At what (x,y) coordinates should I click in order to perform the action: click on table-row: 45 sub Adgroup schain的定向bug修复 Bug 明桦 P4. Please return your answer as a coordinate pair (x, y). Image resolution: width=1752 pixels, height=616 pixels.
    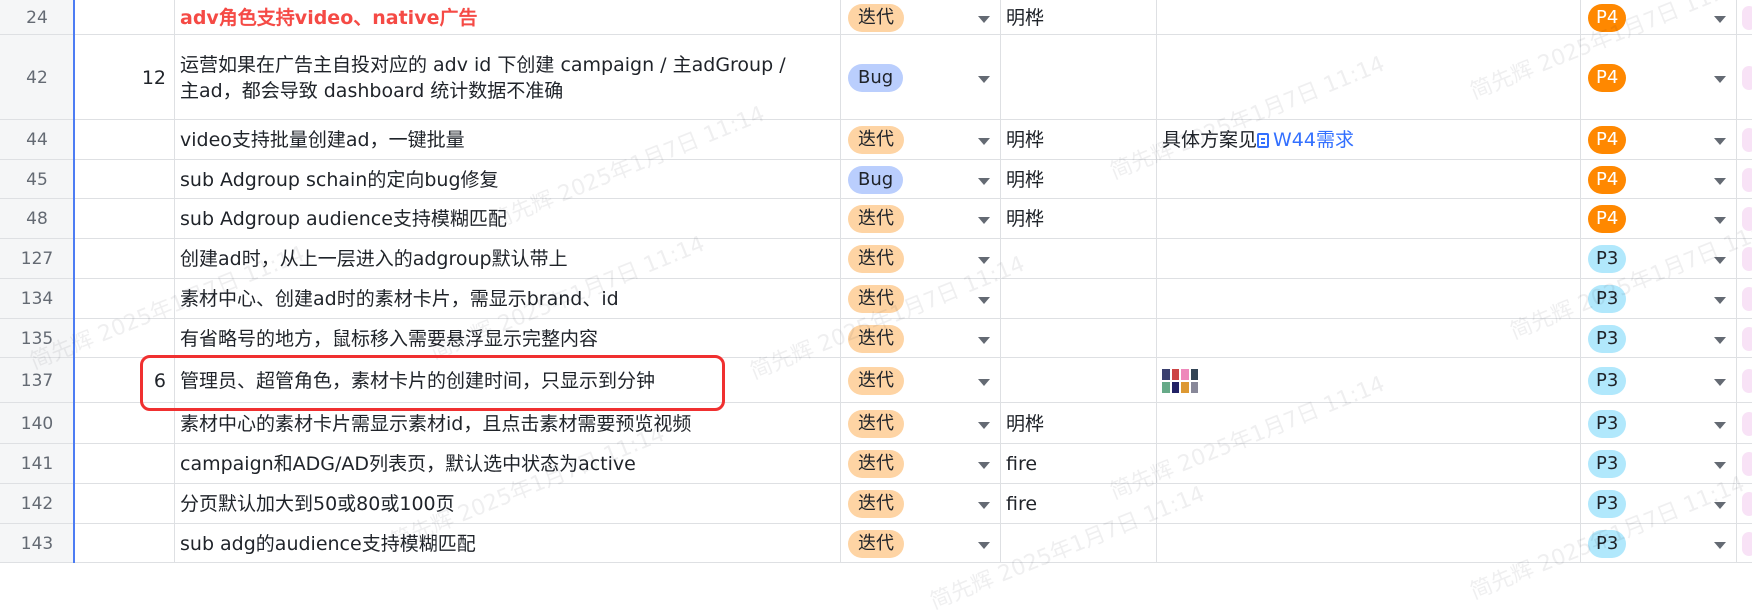
    Looking at the image, I should click on (876, 179).